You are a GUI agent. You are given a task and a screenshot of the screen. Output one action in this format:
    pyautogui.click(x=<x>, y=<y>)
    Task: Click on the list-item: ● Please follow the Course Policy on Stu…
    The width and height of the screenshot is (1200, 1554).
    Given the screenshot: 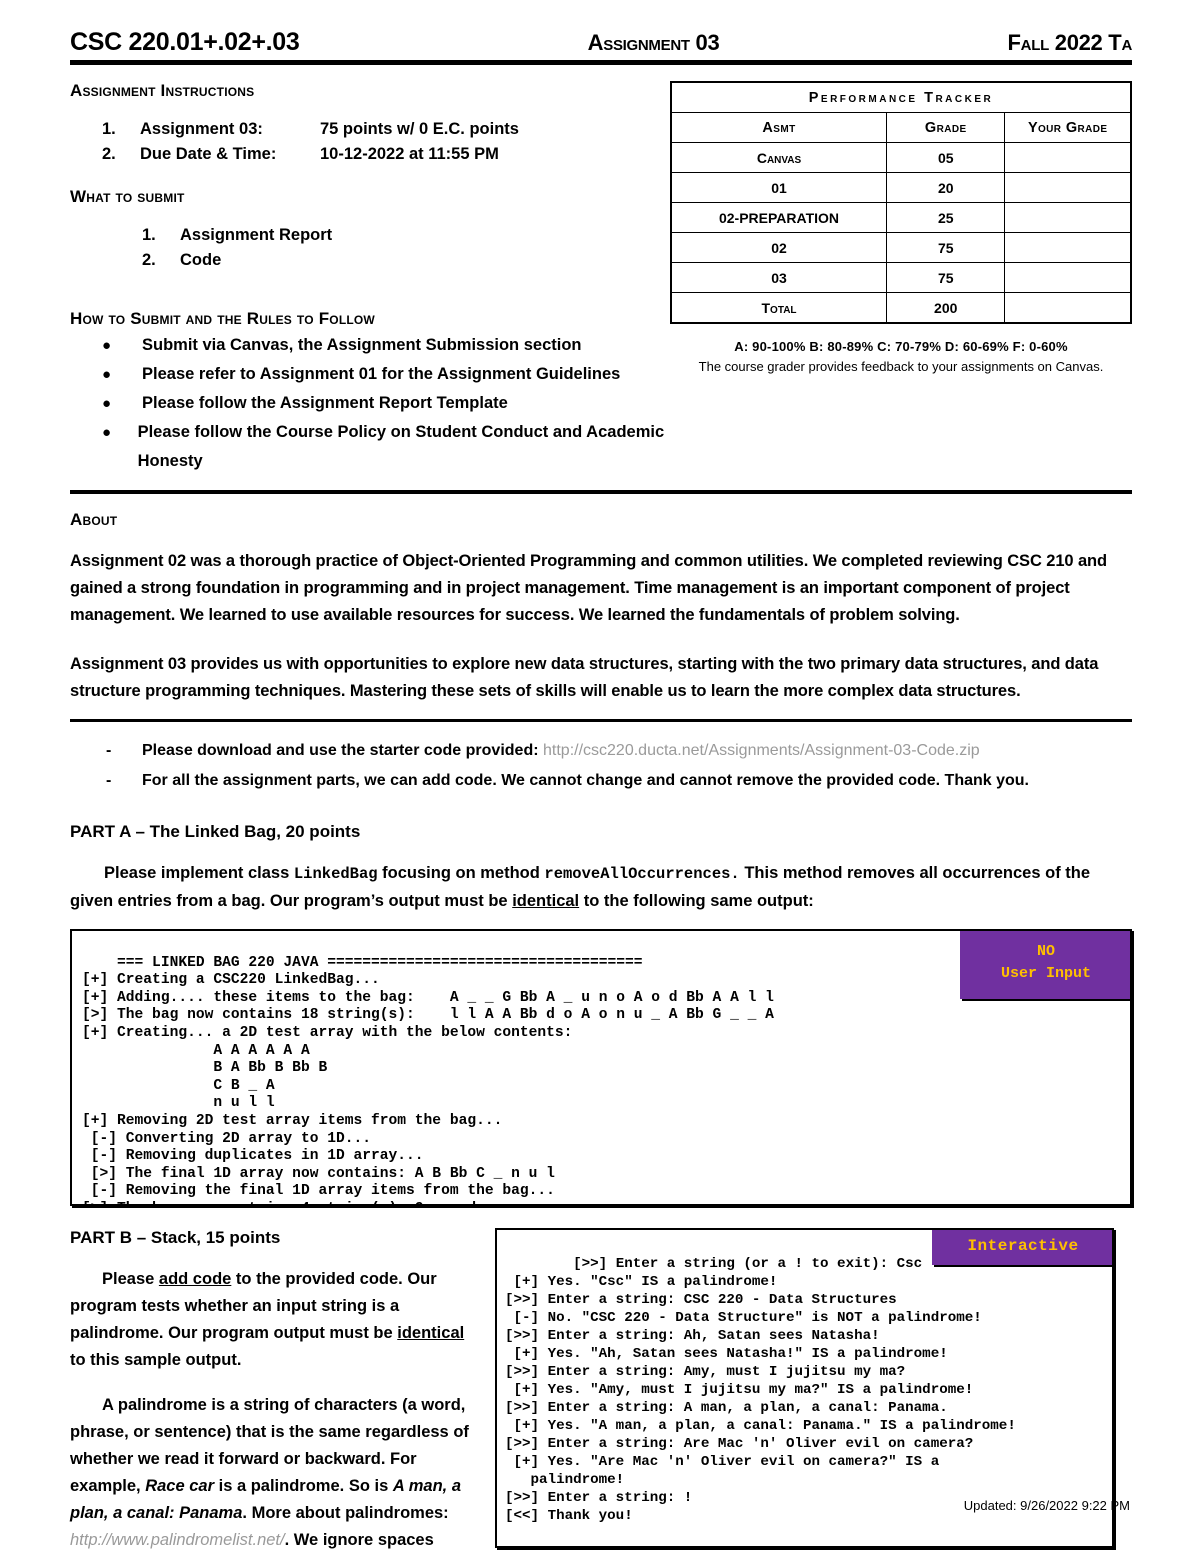 What is the action you would take?
    pyautogui.click(x=369, y=447)
    